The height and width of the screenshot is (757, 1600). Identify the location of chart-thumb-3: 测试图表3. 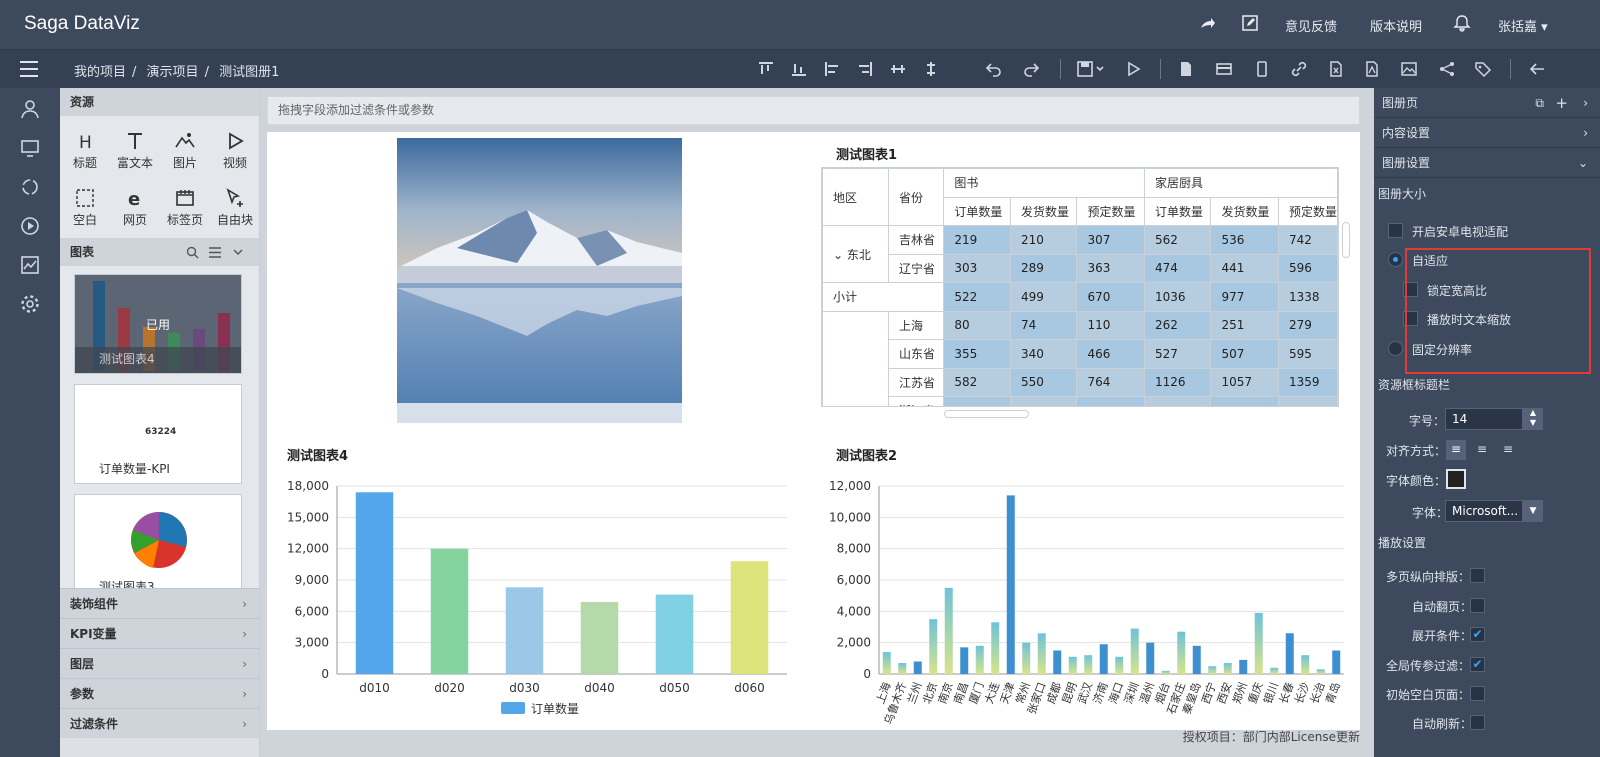
(158, 541).